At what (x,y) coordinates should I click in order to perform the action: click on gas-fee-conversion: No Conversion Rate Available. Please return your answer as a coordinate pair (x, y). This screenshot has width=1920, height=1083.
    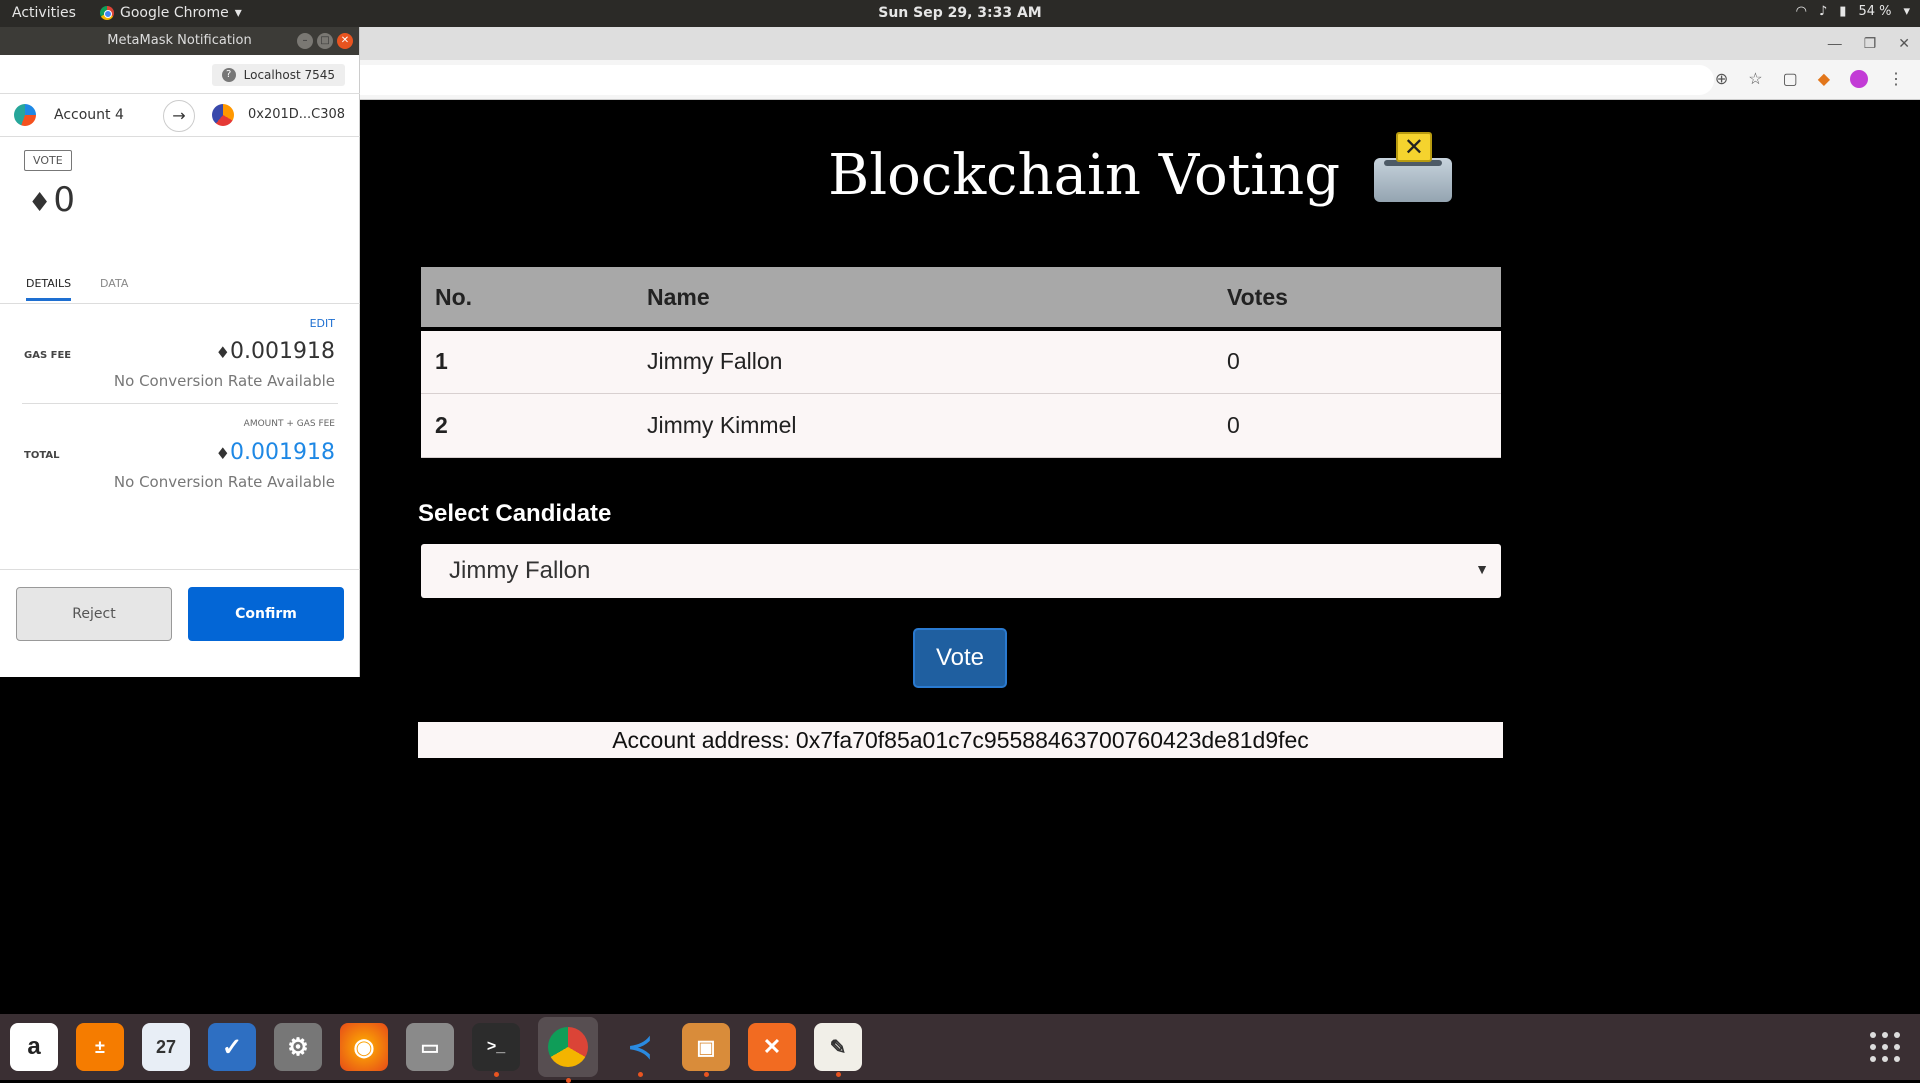
    Looking at the image, I should click on (224, 381).